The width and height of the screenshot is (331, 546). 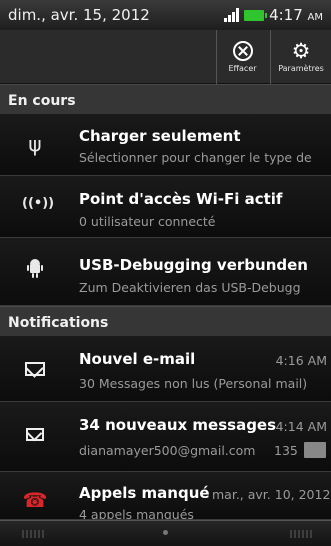 I want to click on item-title: Nouvel e-mail, so click(x=137, y=359).